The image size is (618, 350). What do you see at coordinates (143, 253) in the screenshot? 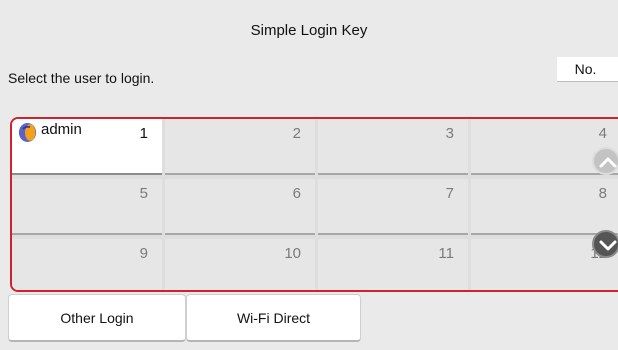
I see `key-number: 9` at bounding box center [143, 253].